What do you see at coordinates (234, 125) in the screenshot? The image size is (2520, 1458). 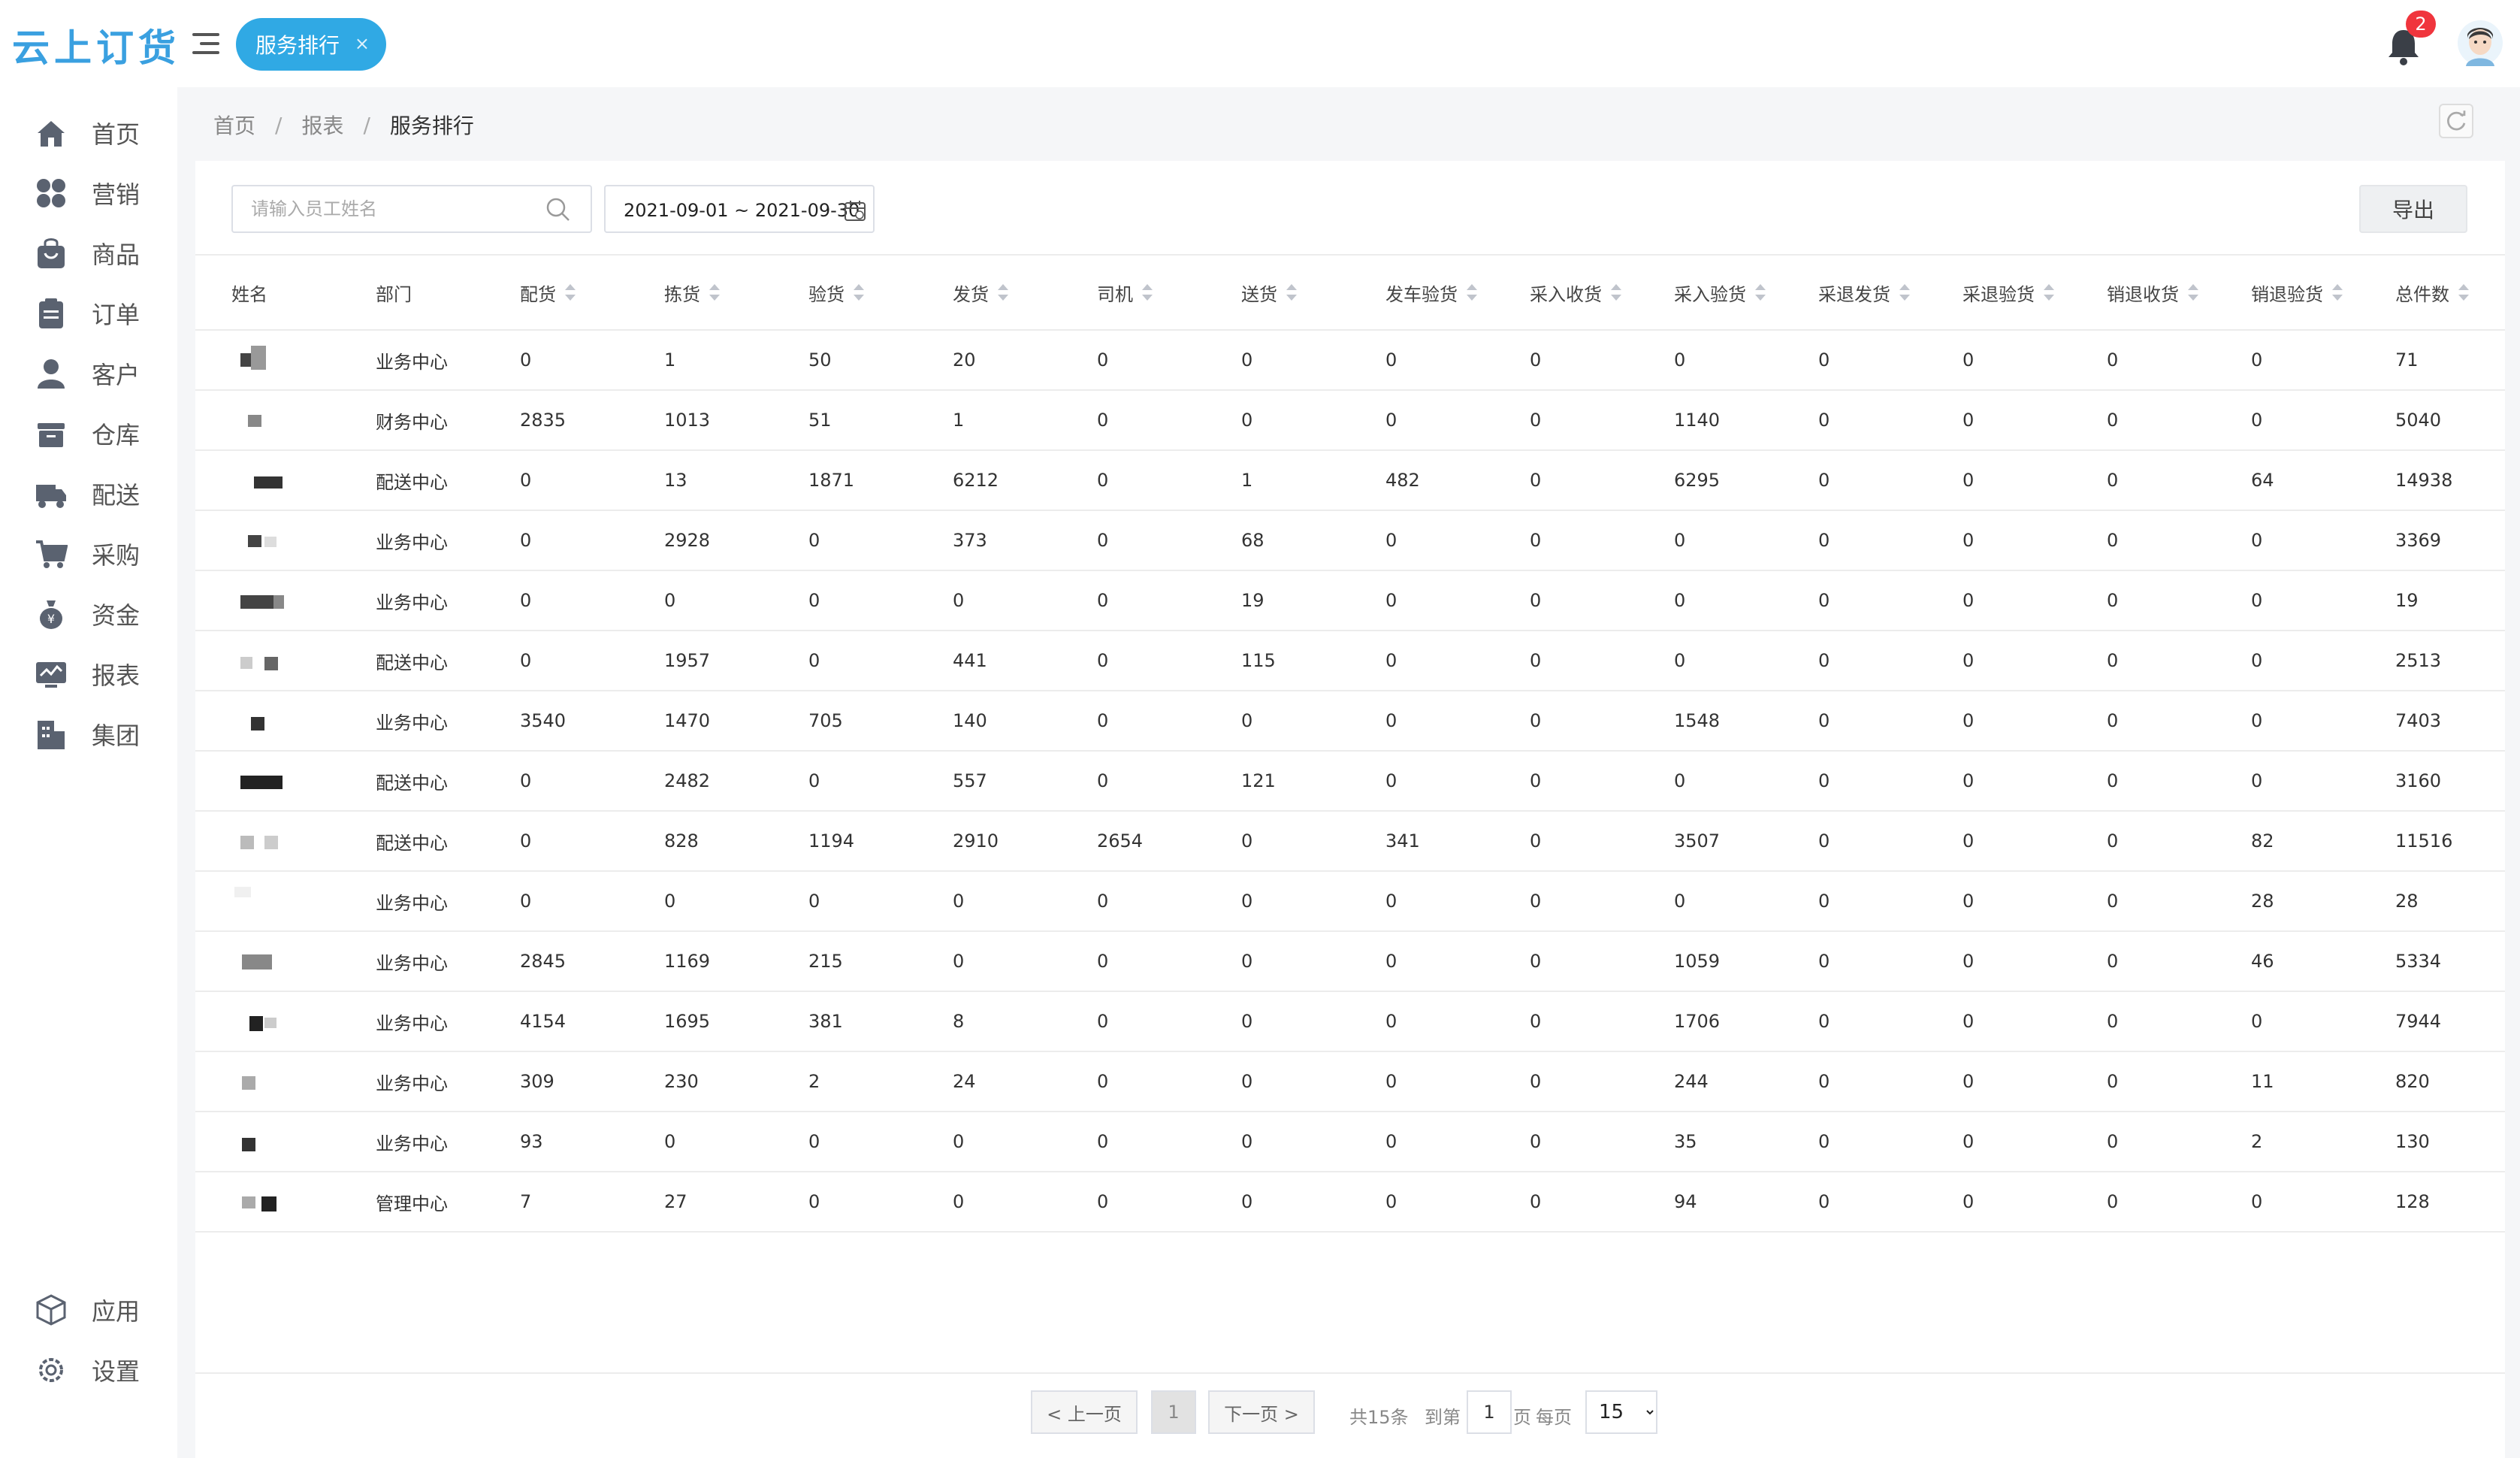 I see `breadcrumb-home: 首页` at bounding box center [234, 125].